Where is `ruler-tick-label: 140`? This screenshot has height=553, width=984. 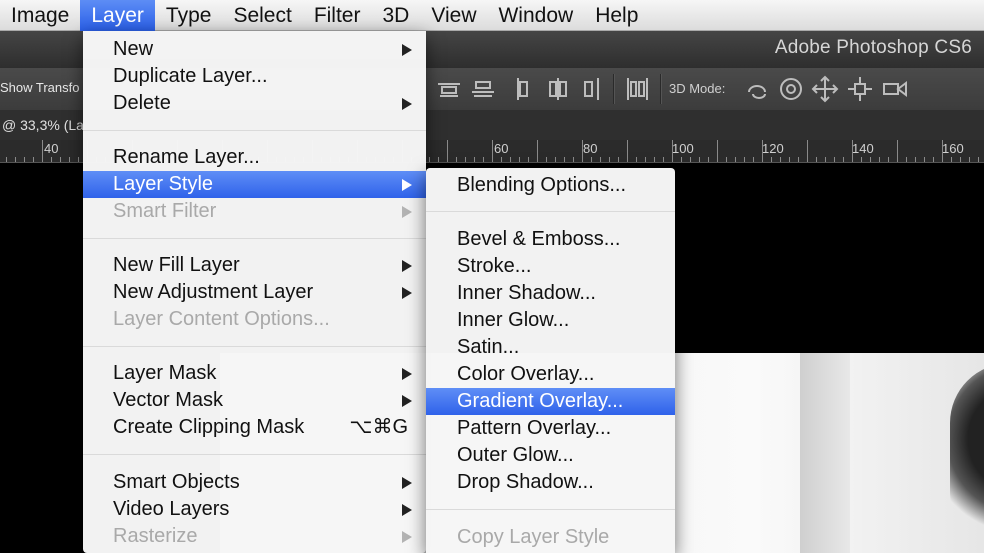
ruler-tick-label: 140 is located at coordinates (863, 148).